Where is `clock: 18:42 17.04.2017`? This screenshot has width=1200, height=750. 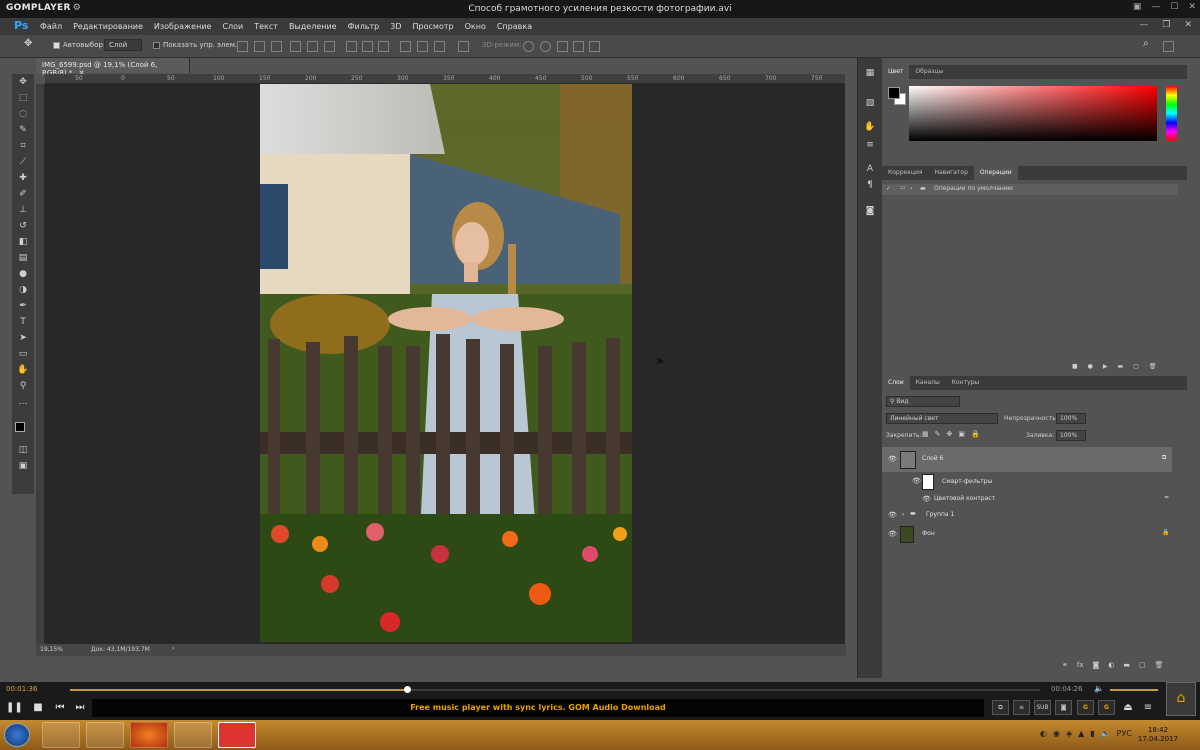 clock: 18:42 17.04.2017 is located at coordinates (1158, 735).